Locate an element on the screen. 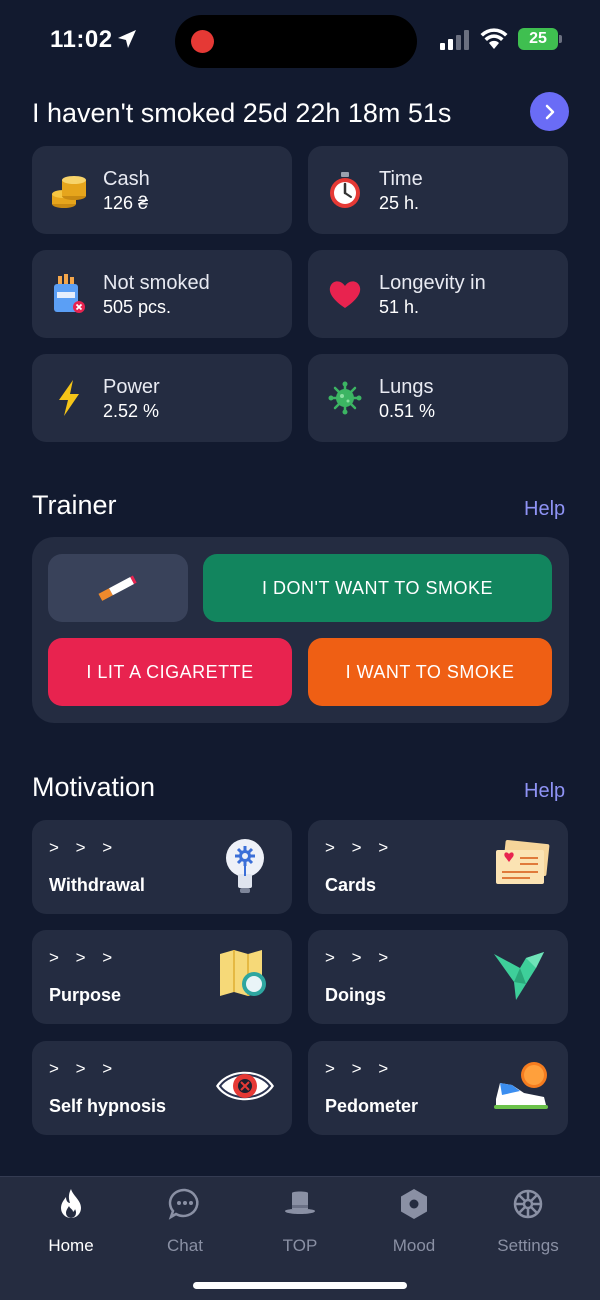 Image resolution: width=600 pixels, height=1300 pixels. motivation-title: Motivation is located at coordinates (94, 787).